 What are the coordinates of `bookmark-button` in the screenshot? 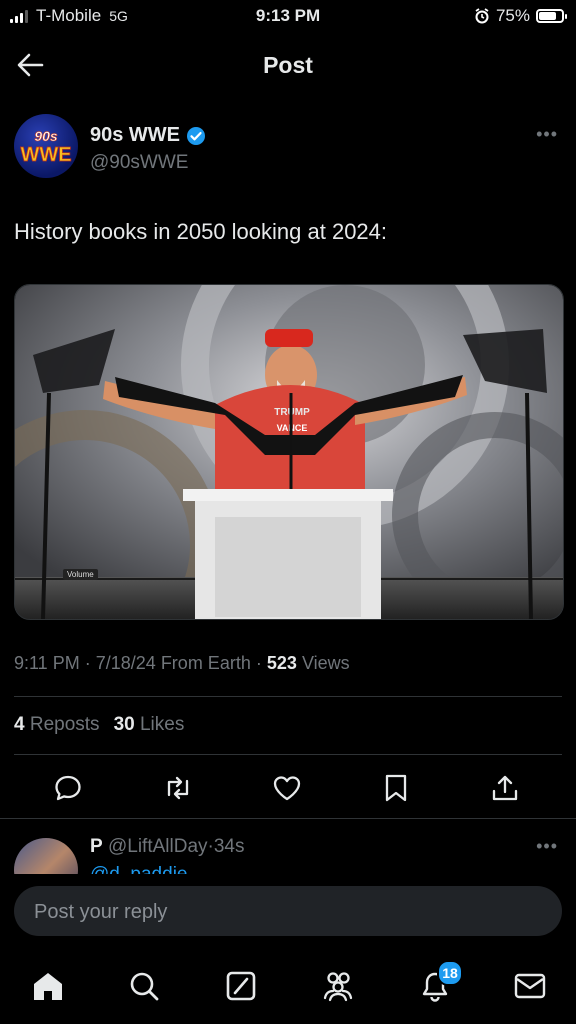 It's located at (396, 788).